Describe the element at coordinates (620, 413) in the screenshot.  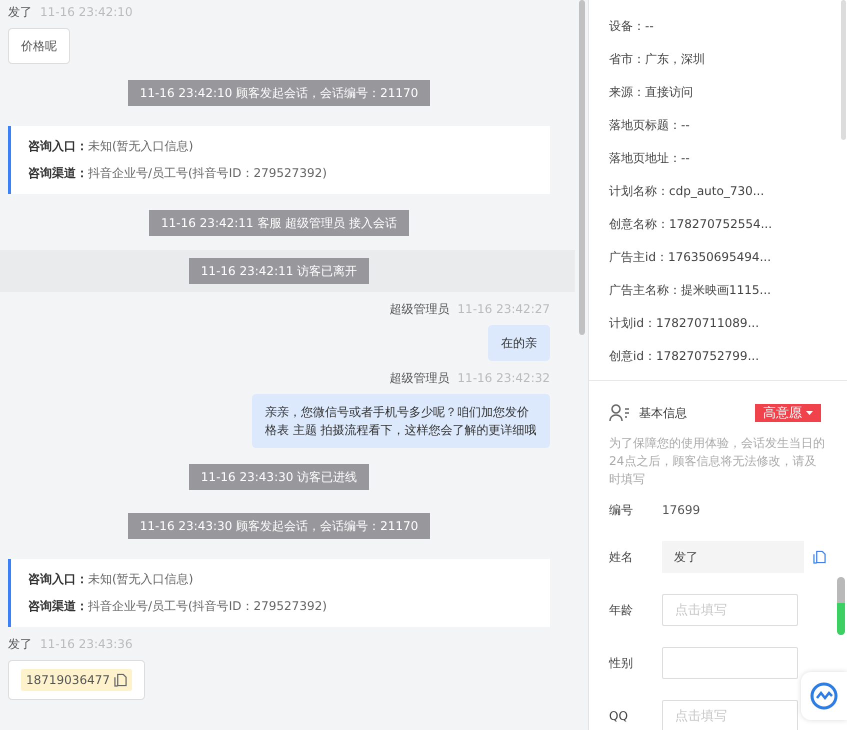
I see `user-list-icon` at that location.